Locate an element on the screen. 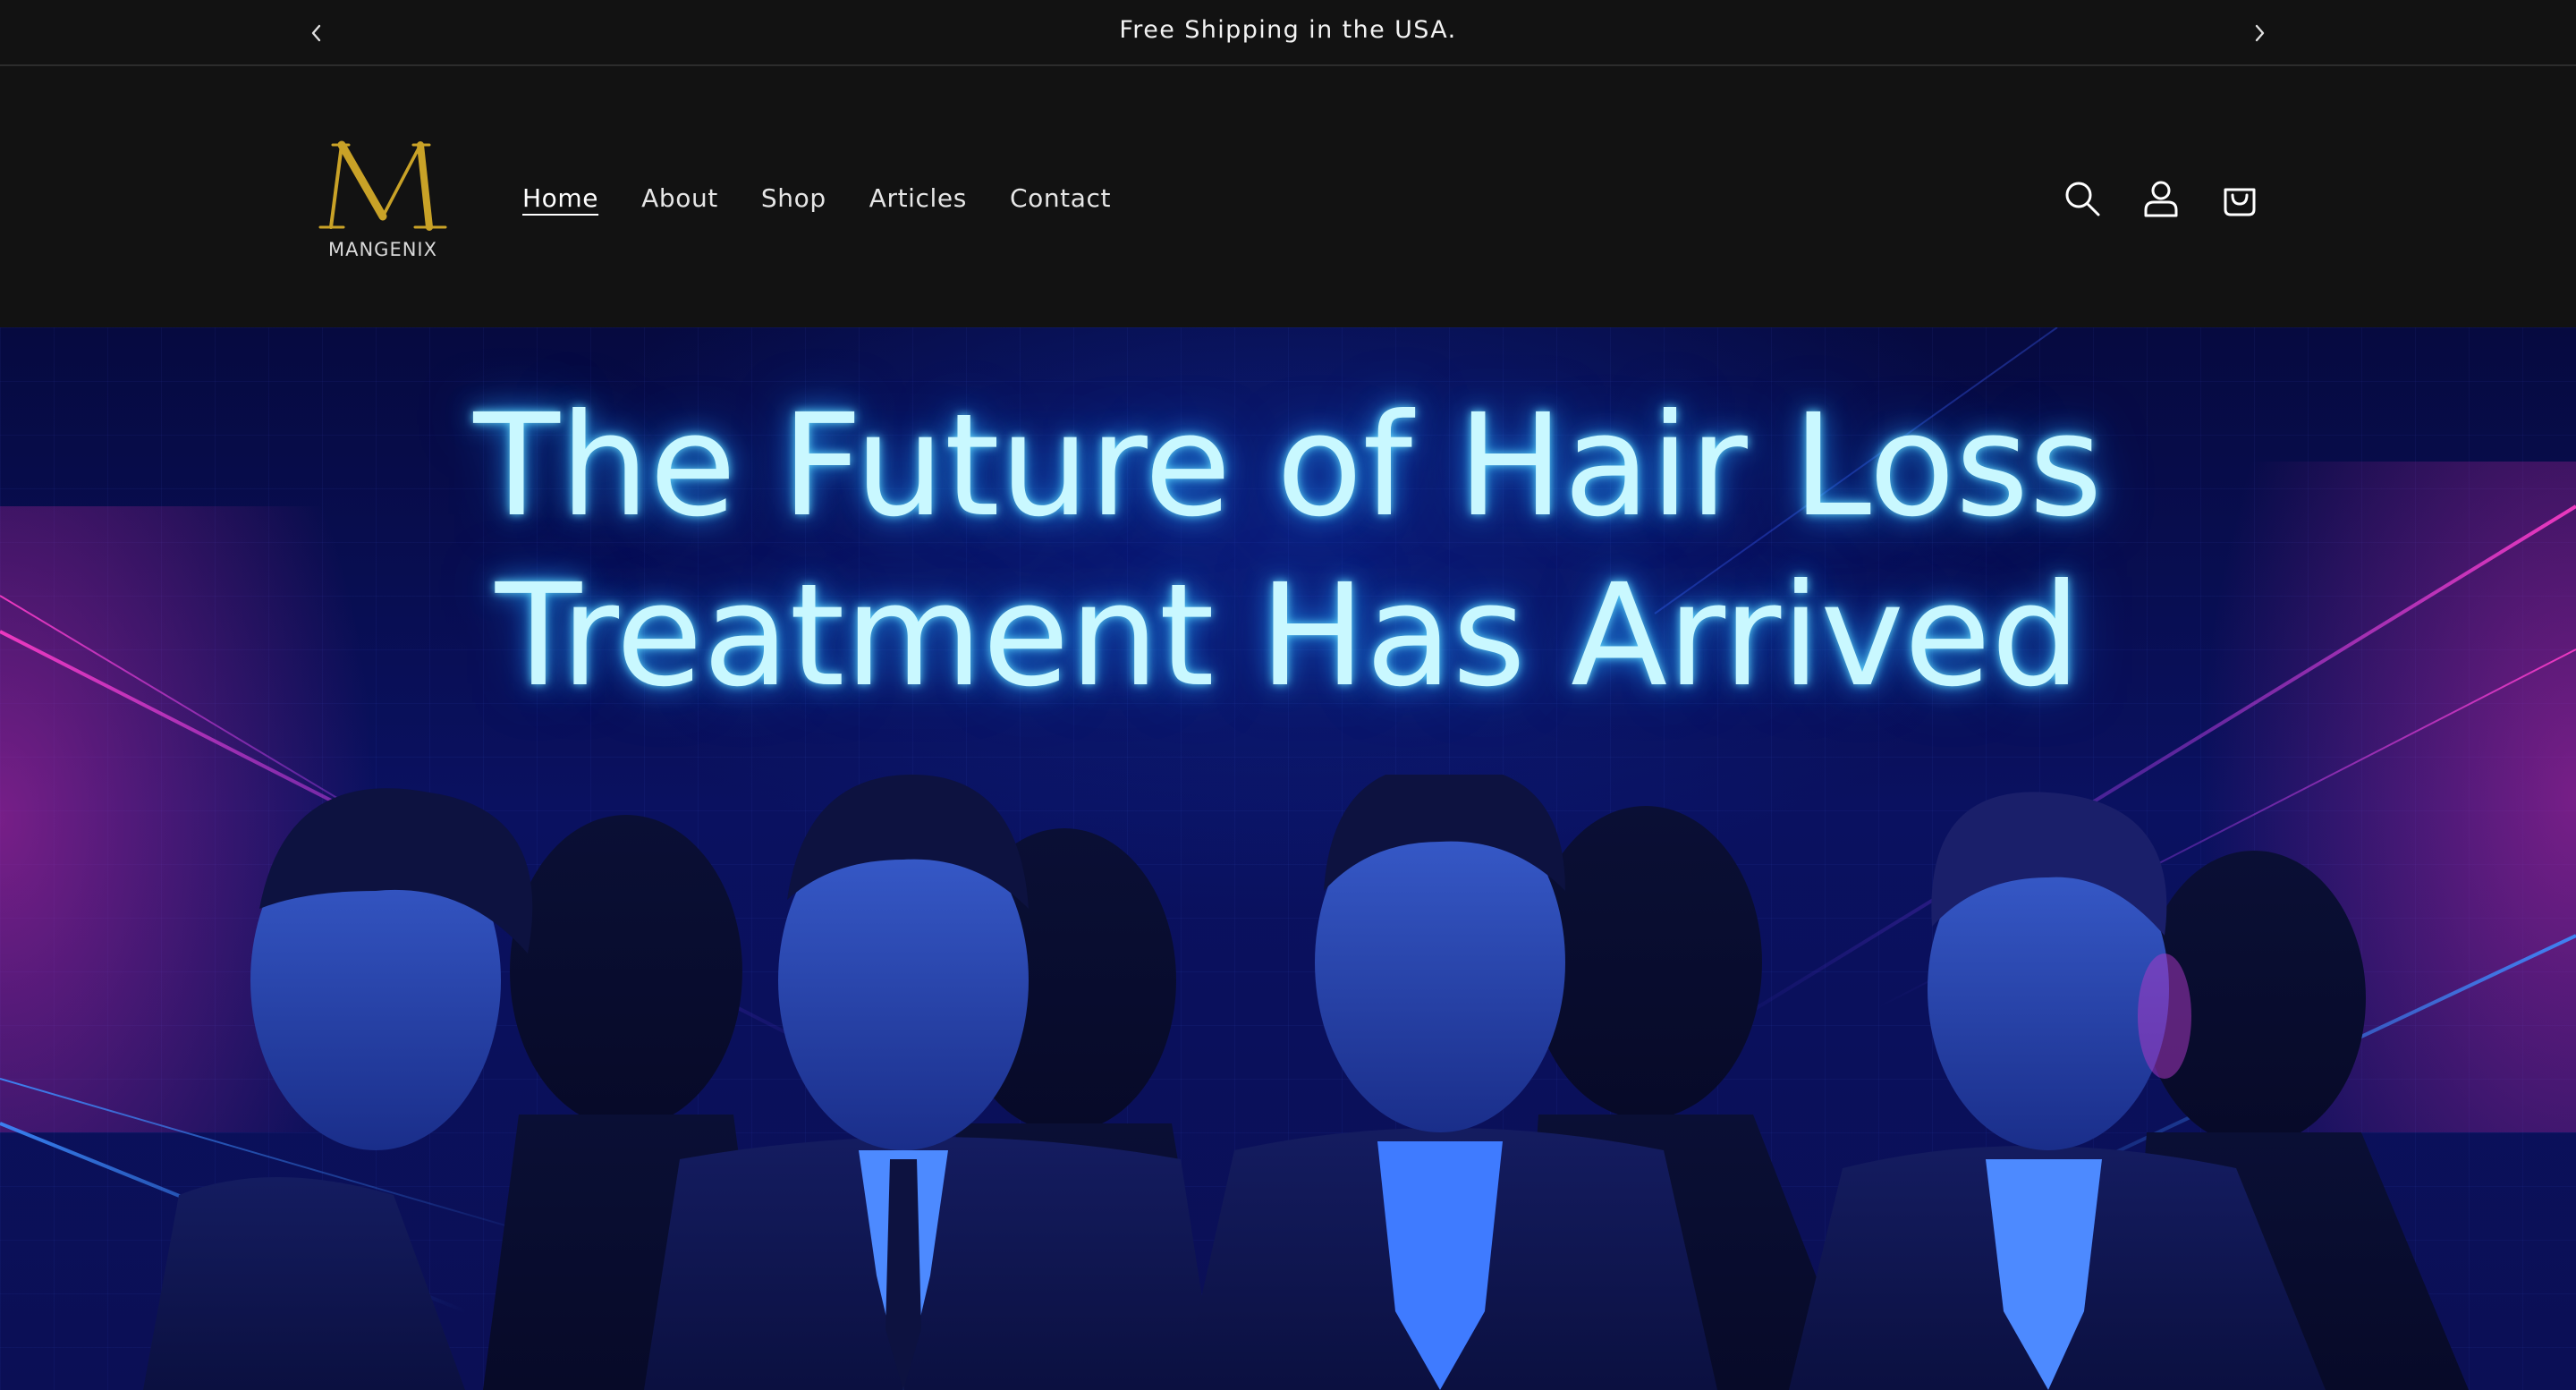  announcement-next-button is located at coordinates (2259, 33).